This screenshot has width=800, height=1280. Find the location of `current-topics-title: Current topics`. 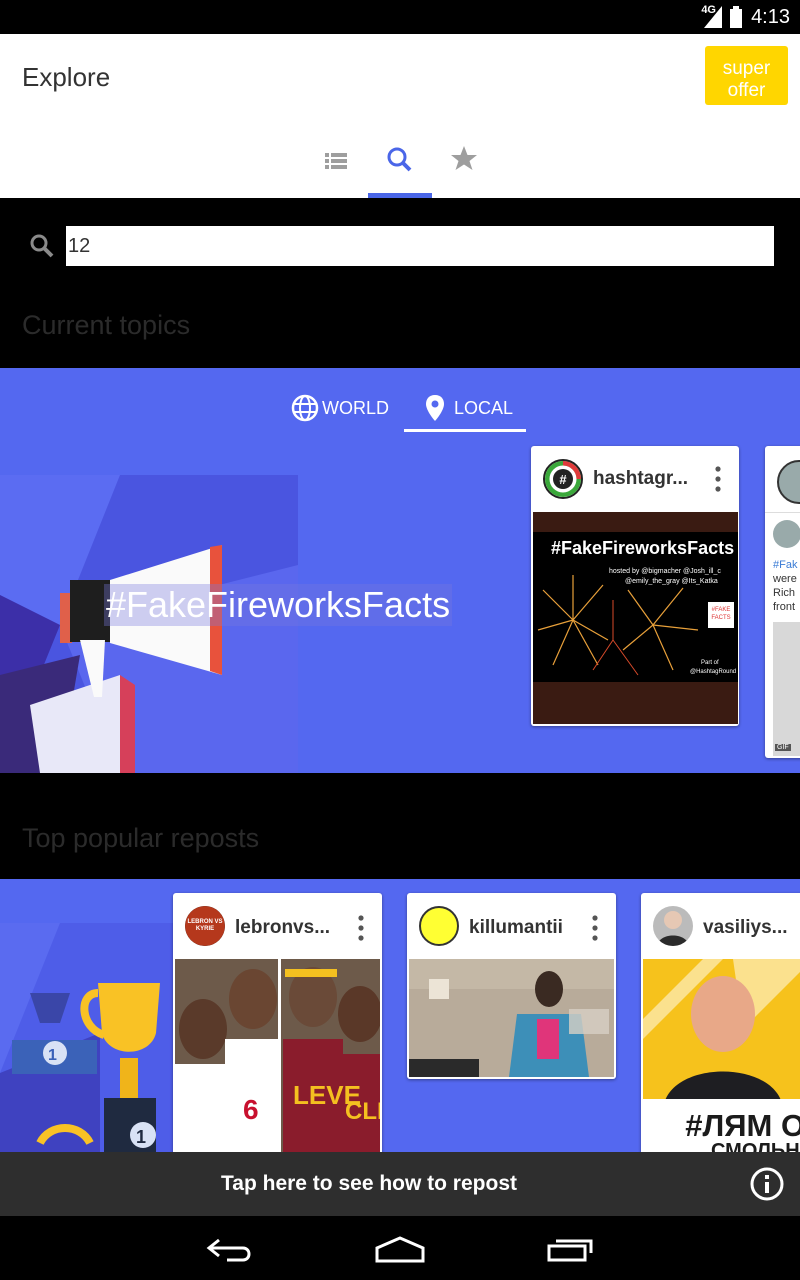

current-topics-title: Current topics is located at coordinates (106, 325).